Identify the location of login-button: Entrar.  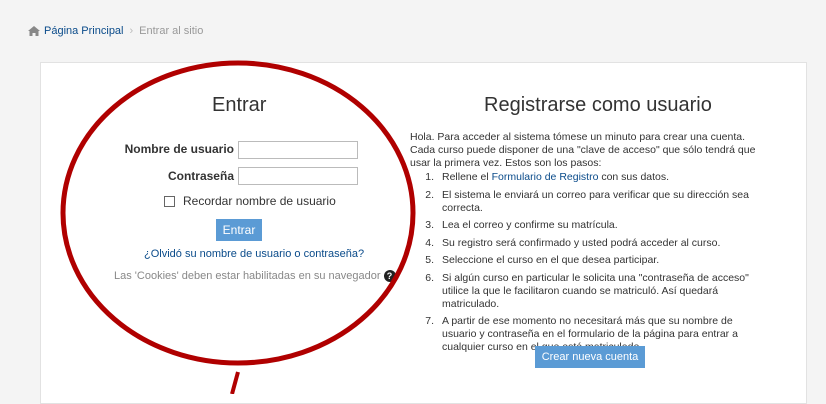
(239, 230).